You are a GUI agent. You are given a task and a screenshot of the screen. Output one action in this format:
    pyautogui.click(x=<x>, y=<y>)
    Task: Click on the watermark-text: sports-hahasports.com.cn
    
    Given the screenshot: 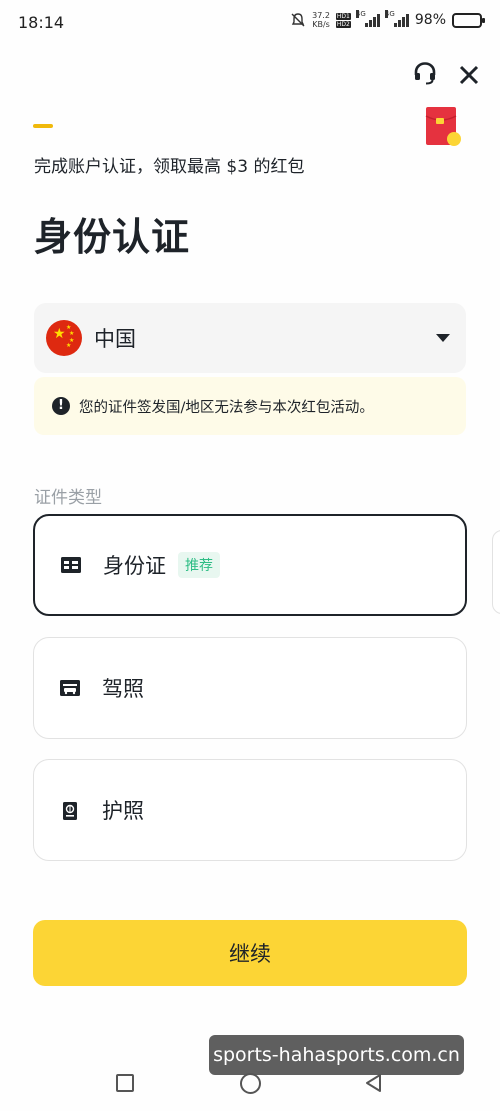 What is the action you would take?
    pyautogui.click(x=336, y=1055)
    